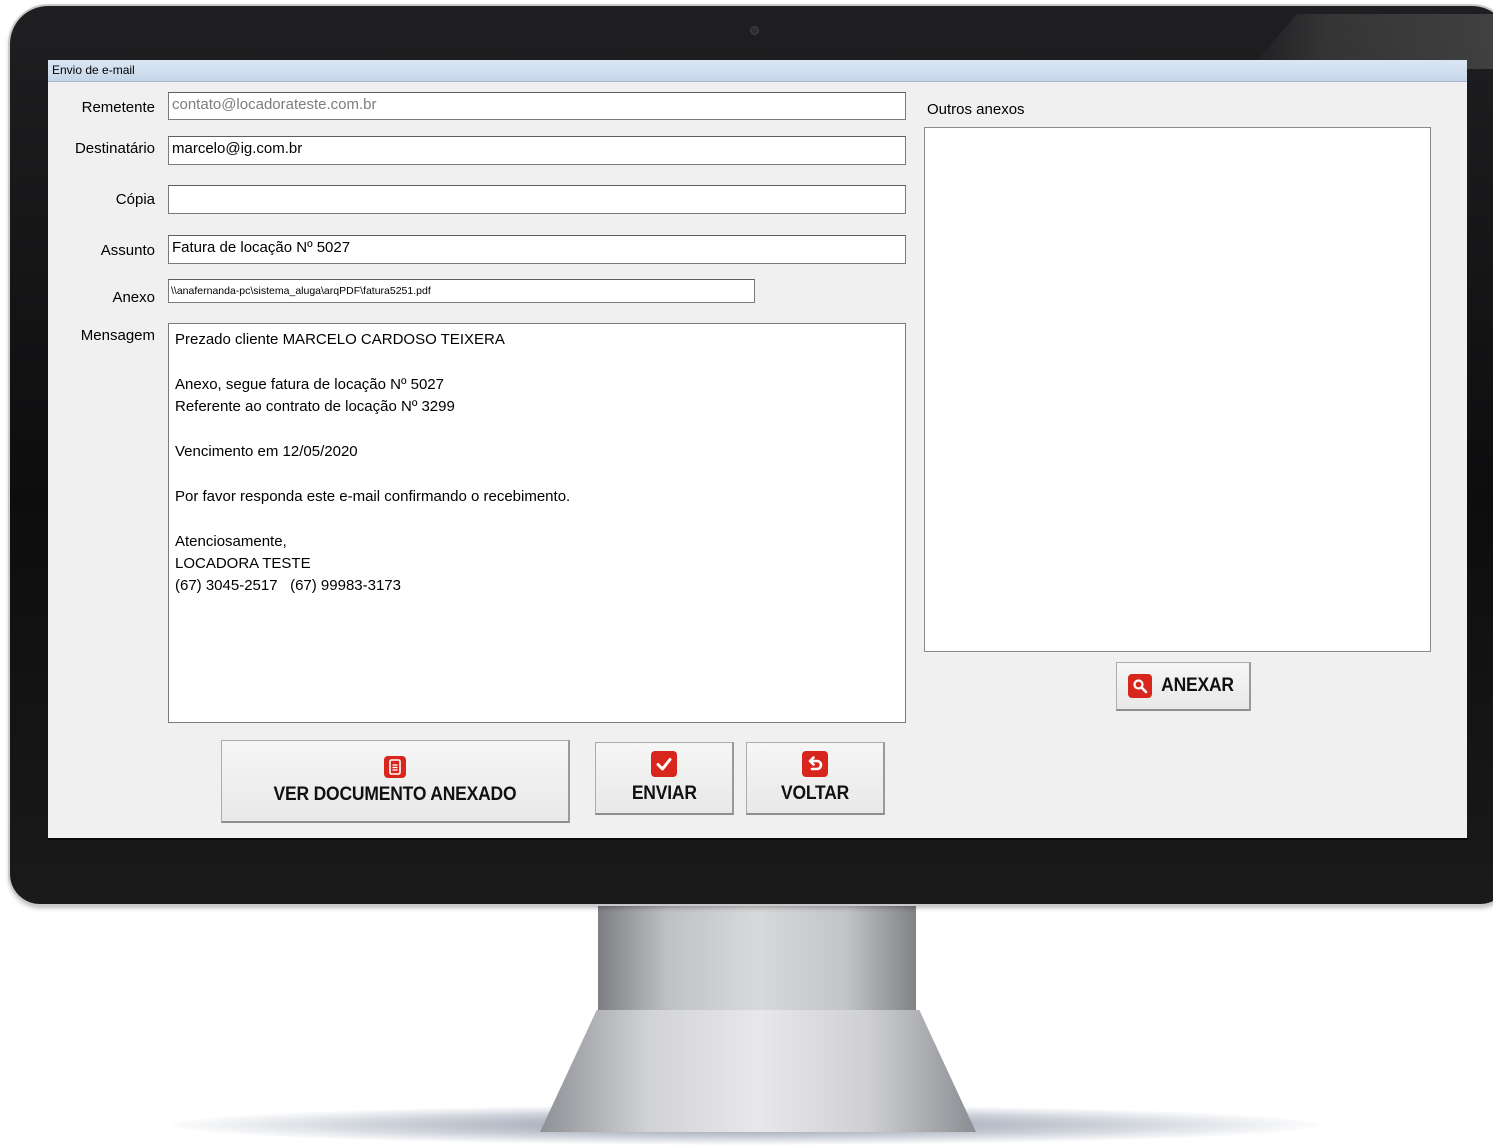  I want to click on webcam-icon, so click(754, 30).